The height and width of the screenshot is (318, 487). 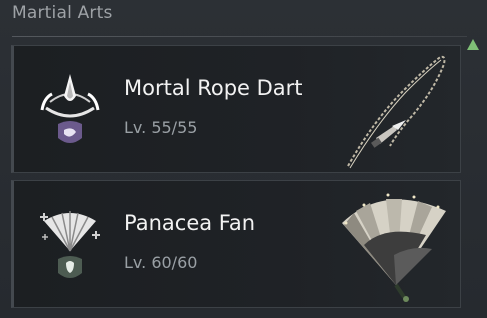 I want to click on header-divider, so click(x=239, y=36).